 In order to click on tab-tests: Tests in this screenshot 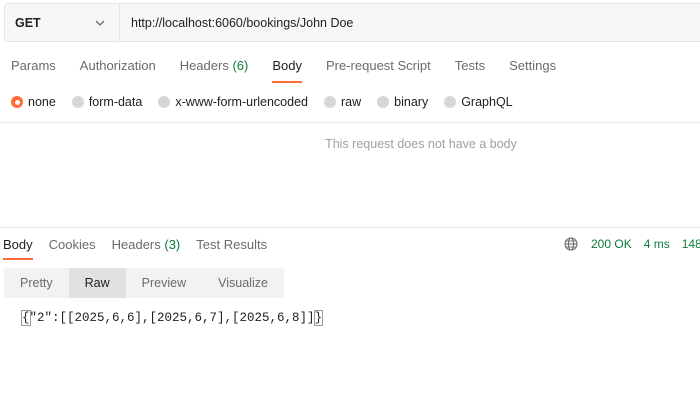, I will do `click(470, 65)`.